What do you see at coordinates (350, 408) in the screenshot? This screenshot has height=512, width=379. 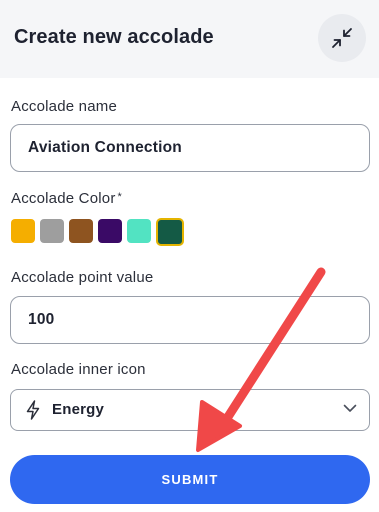 I see `chevron-down-icon` at bounding box center [350, 408].